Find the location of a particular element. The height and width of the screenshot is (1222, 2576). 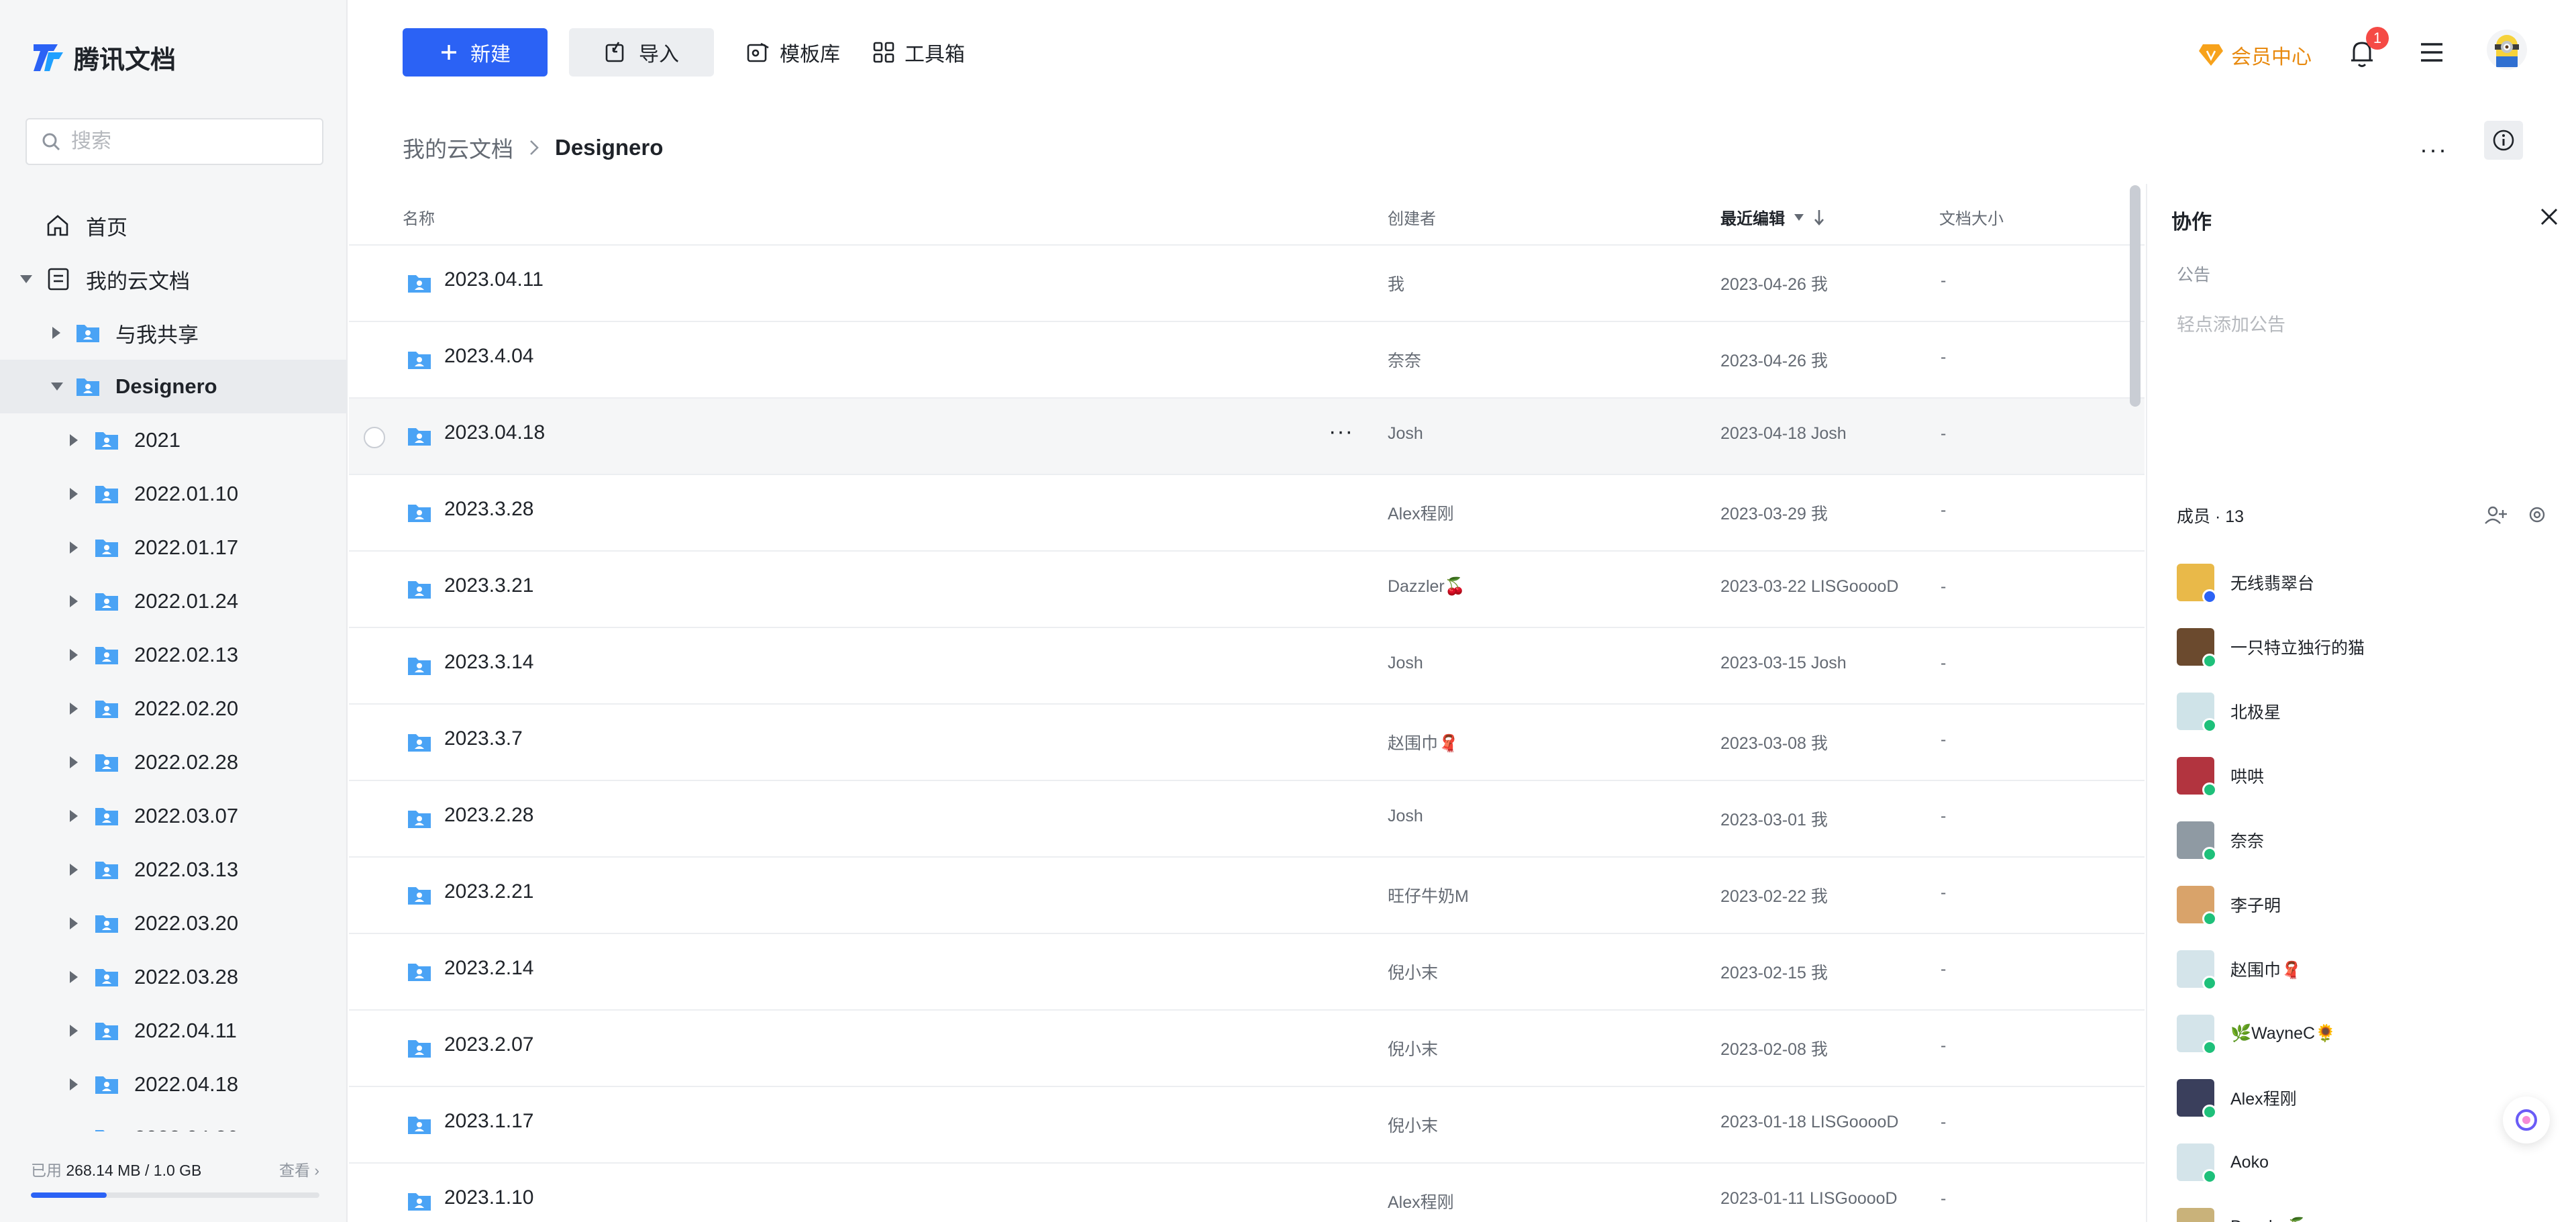

close-icon is located at coordinates (2549, 217).